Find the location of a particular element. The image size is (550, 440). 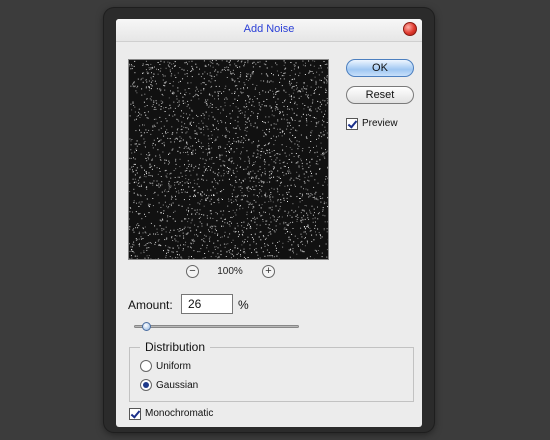

amount-label: Amount: is located at coordinates (150, 305).